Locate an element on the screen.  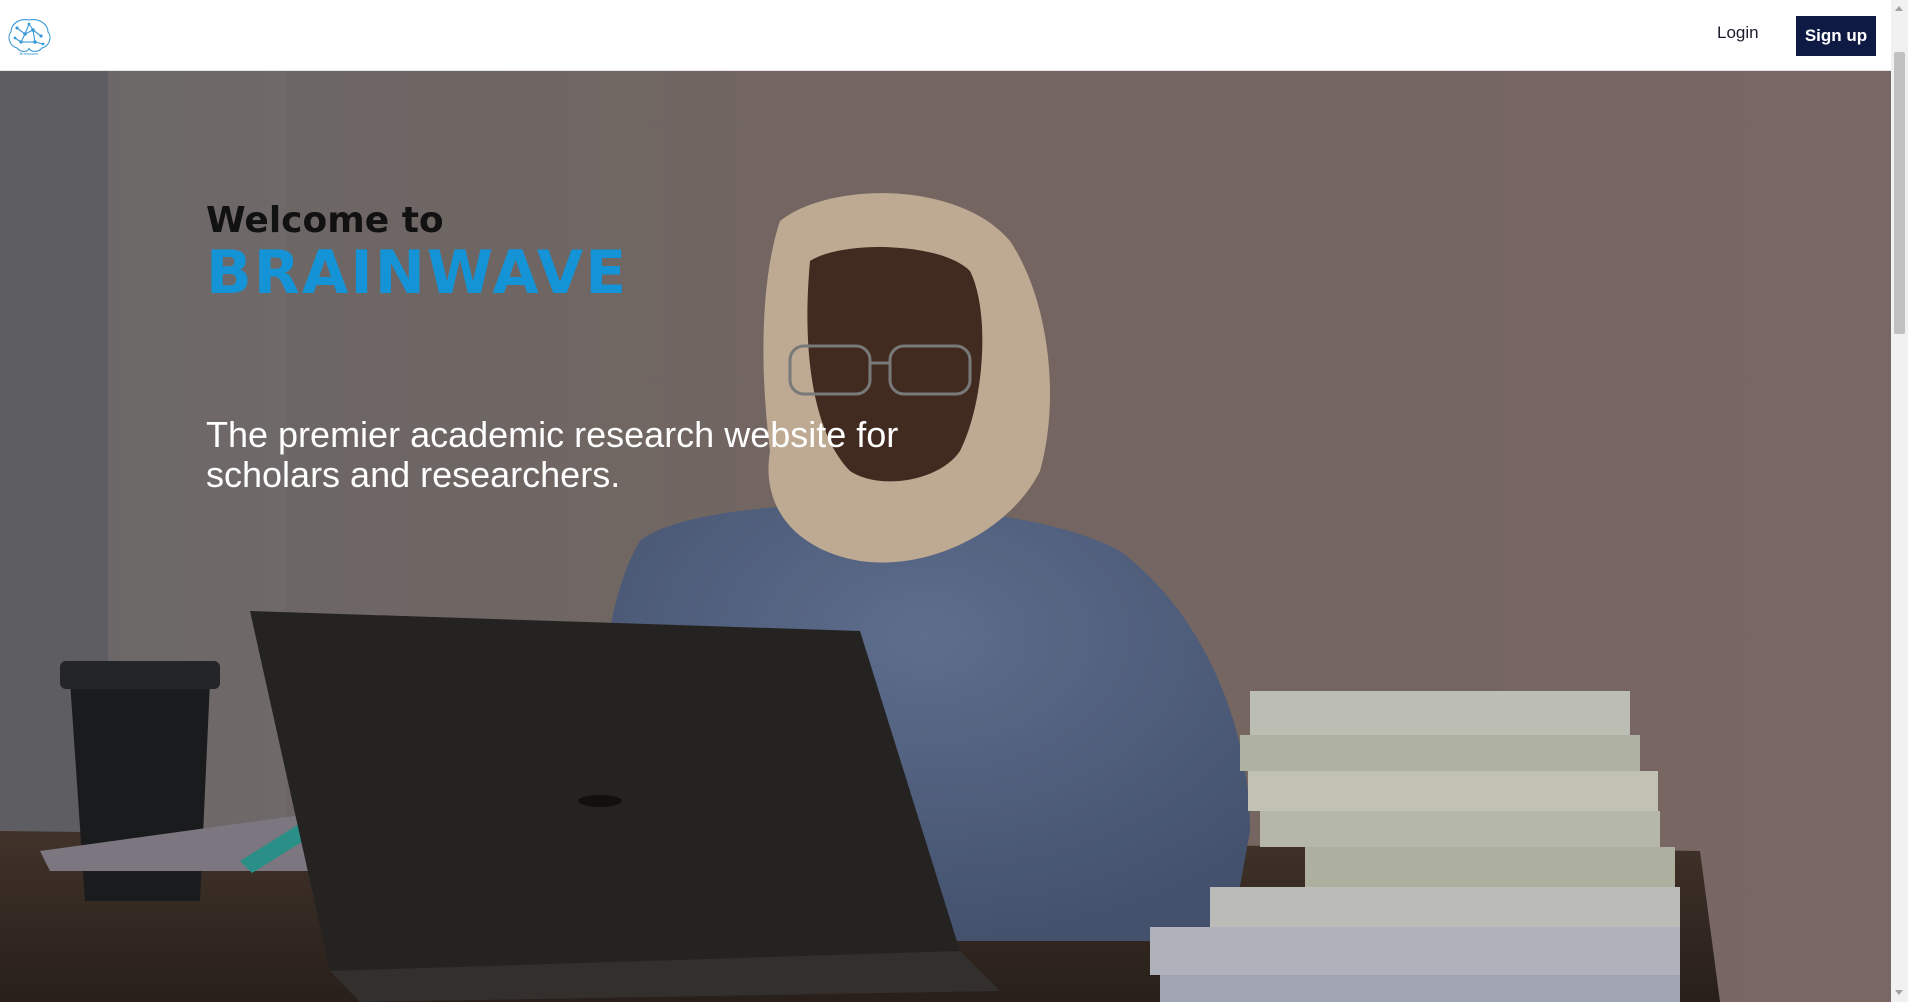
vertical-scrollbar is located at coordinates (1899, 501).